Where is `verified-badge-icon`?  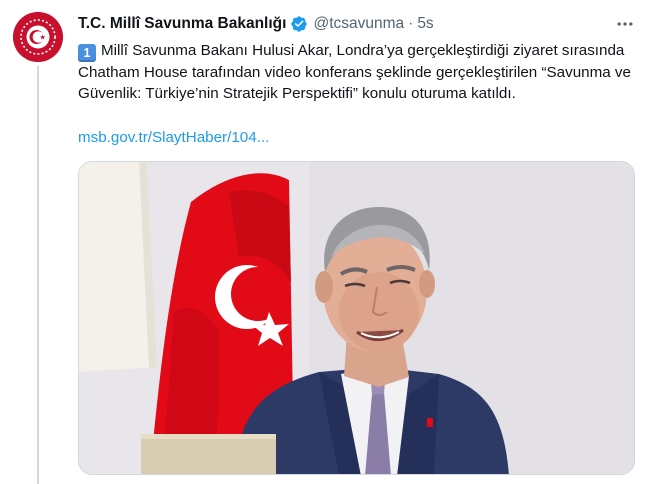 verified-badge-icon is located at coordinates (299, 24).